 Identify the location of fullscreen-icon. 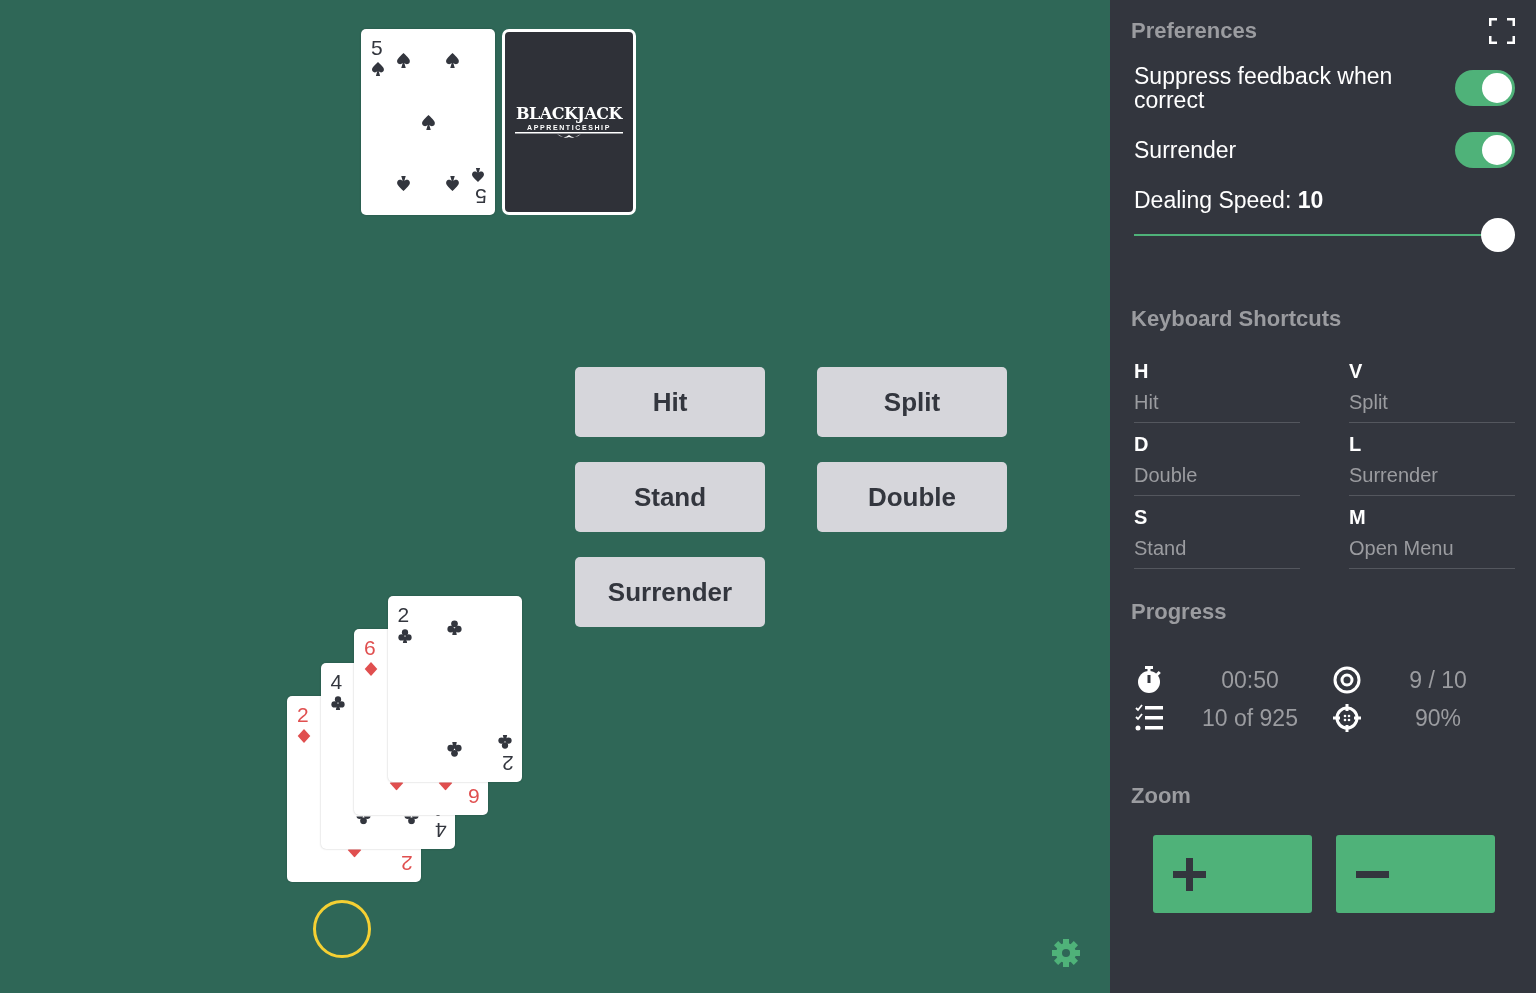
(1502, 31).